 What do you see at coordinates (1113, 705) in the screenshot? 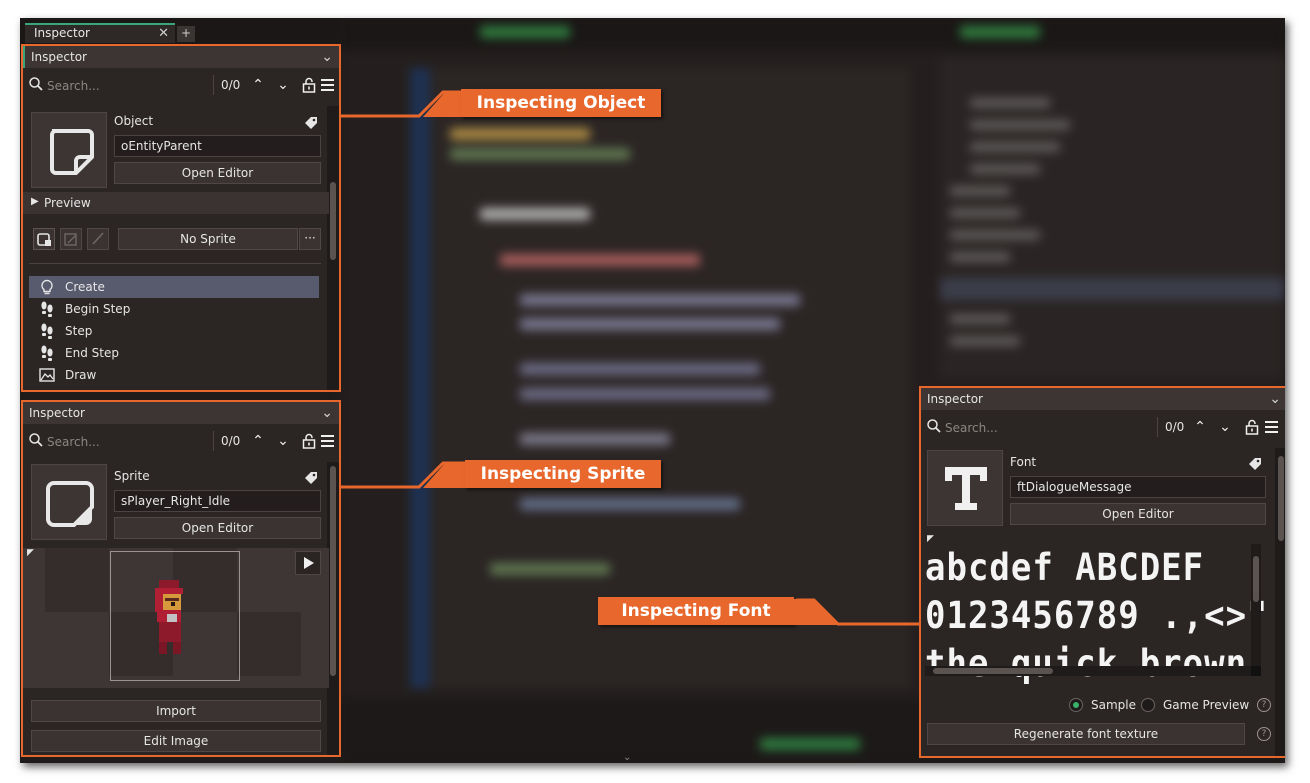
I see `sample-label: Sample` at bounding box center [1113, 705].